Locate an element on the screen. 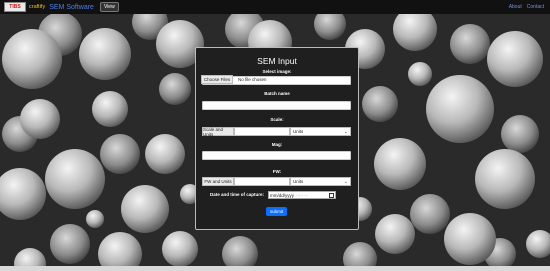  select-image-label: Select image: is located at coordinates (277, 71).